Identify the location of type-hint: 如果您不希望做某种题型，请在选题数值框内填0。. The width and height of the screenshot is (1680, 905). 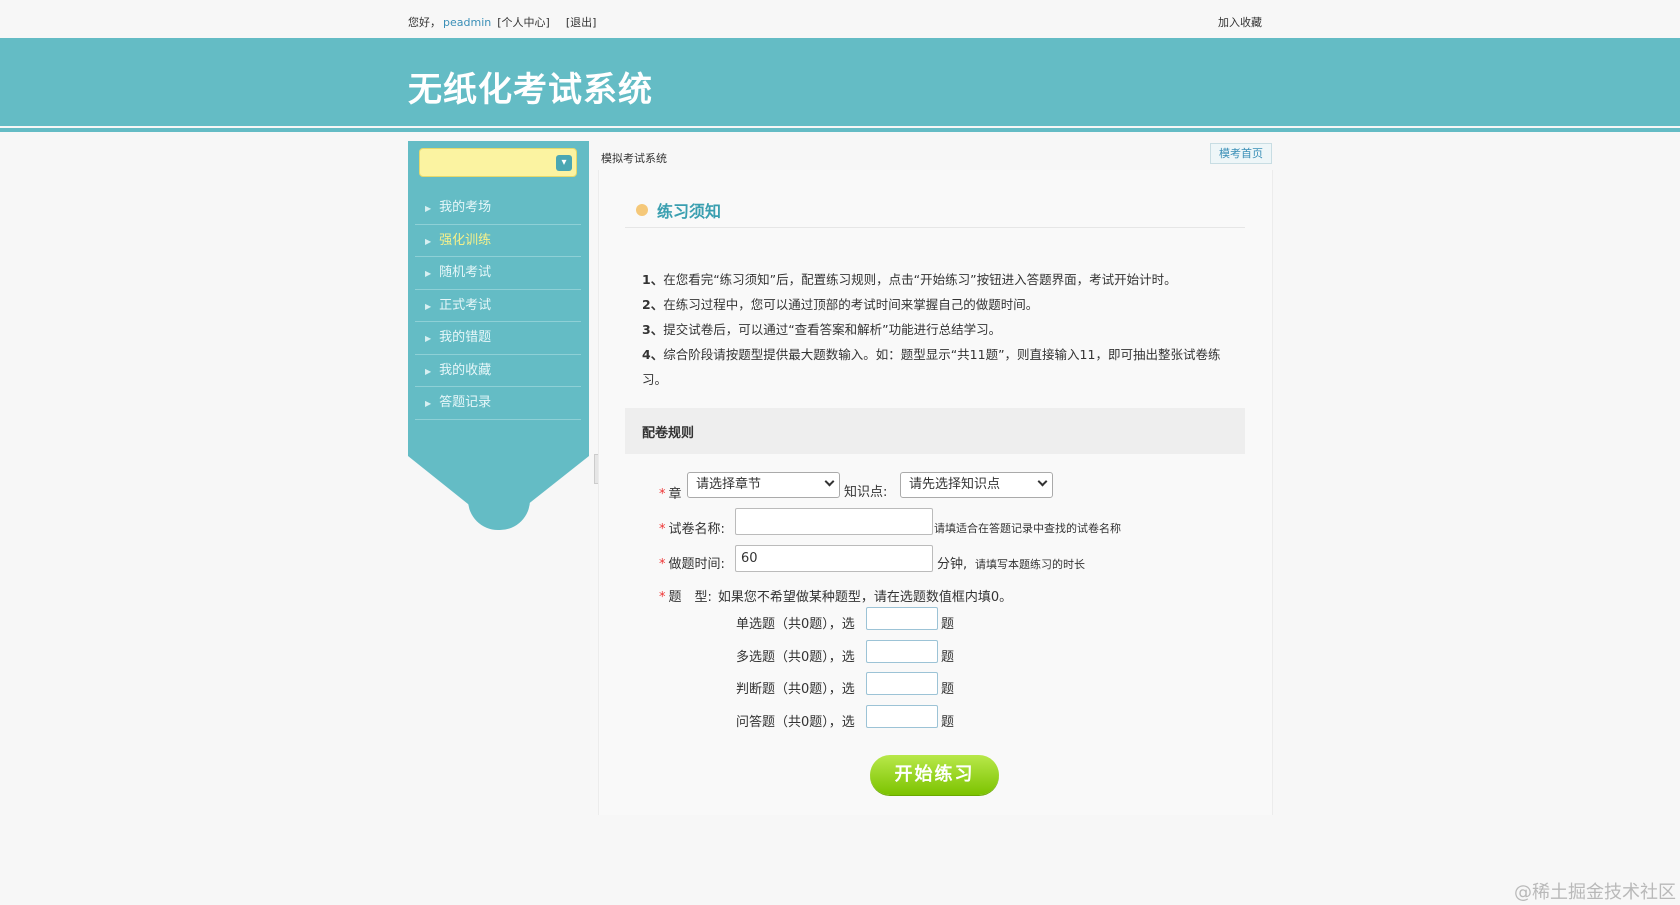
(865, 597).